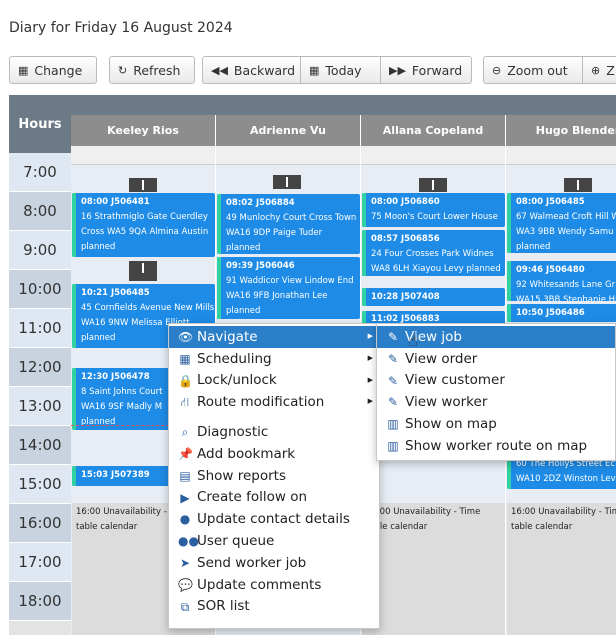 This screenshot has height=635, width=616. What do you see at coordinates (185, 584) in the screenshot?
I see `comment-icon: 💬` at bounding box center [185, 584].